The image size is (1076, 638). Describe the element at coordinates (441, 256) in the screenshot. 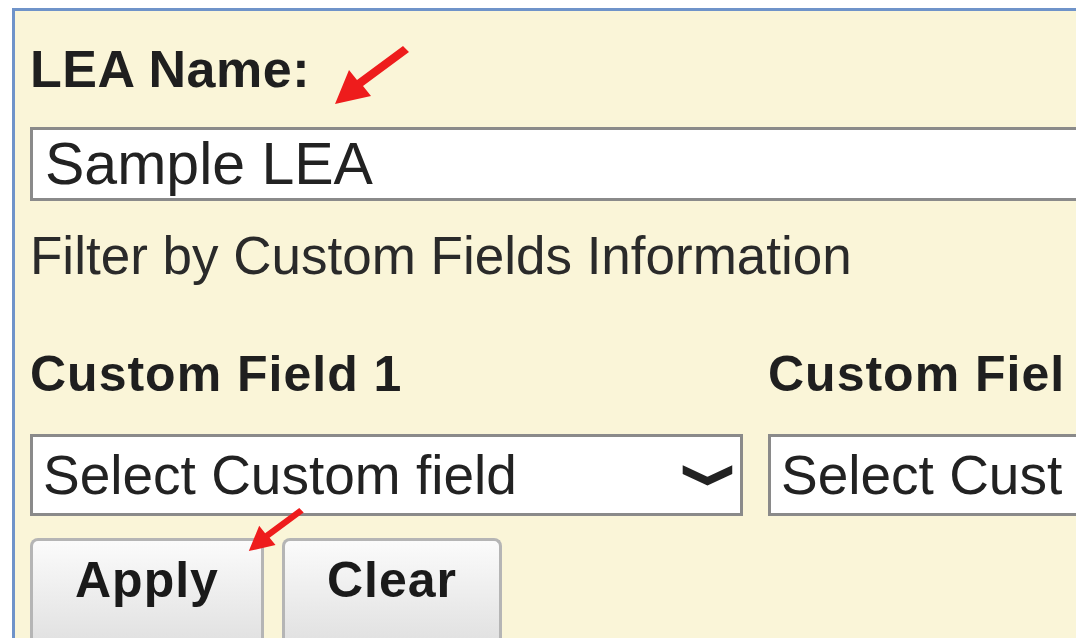

I see `section-heading: Filter by Custom Fields Information` at that location.